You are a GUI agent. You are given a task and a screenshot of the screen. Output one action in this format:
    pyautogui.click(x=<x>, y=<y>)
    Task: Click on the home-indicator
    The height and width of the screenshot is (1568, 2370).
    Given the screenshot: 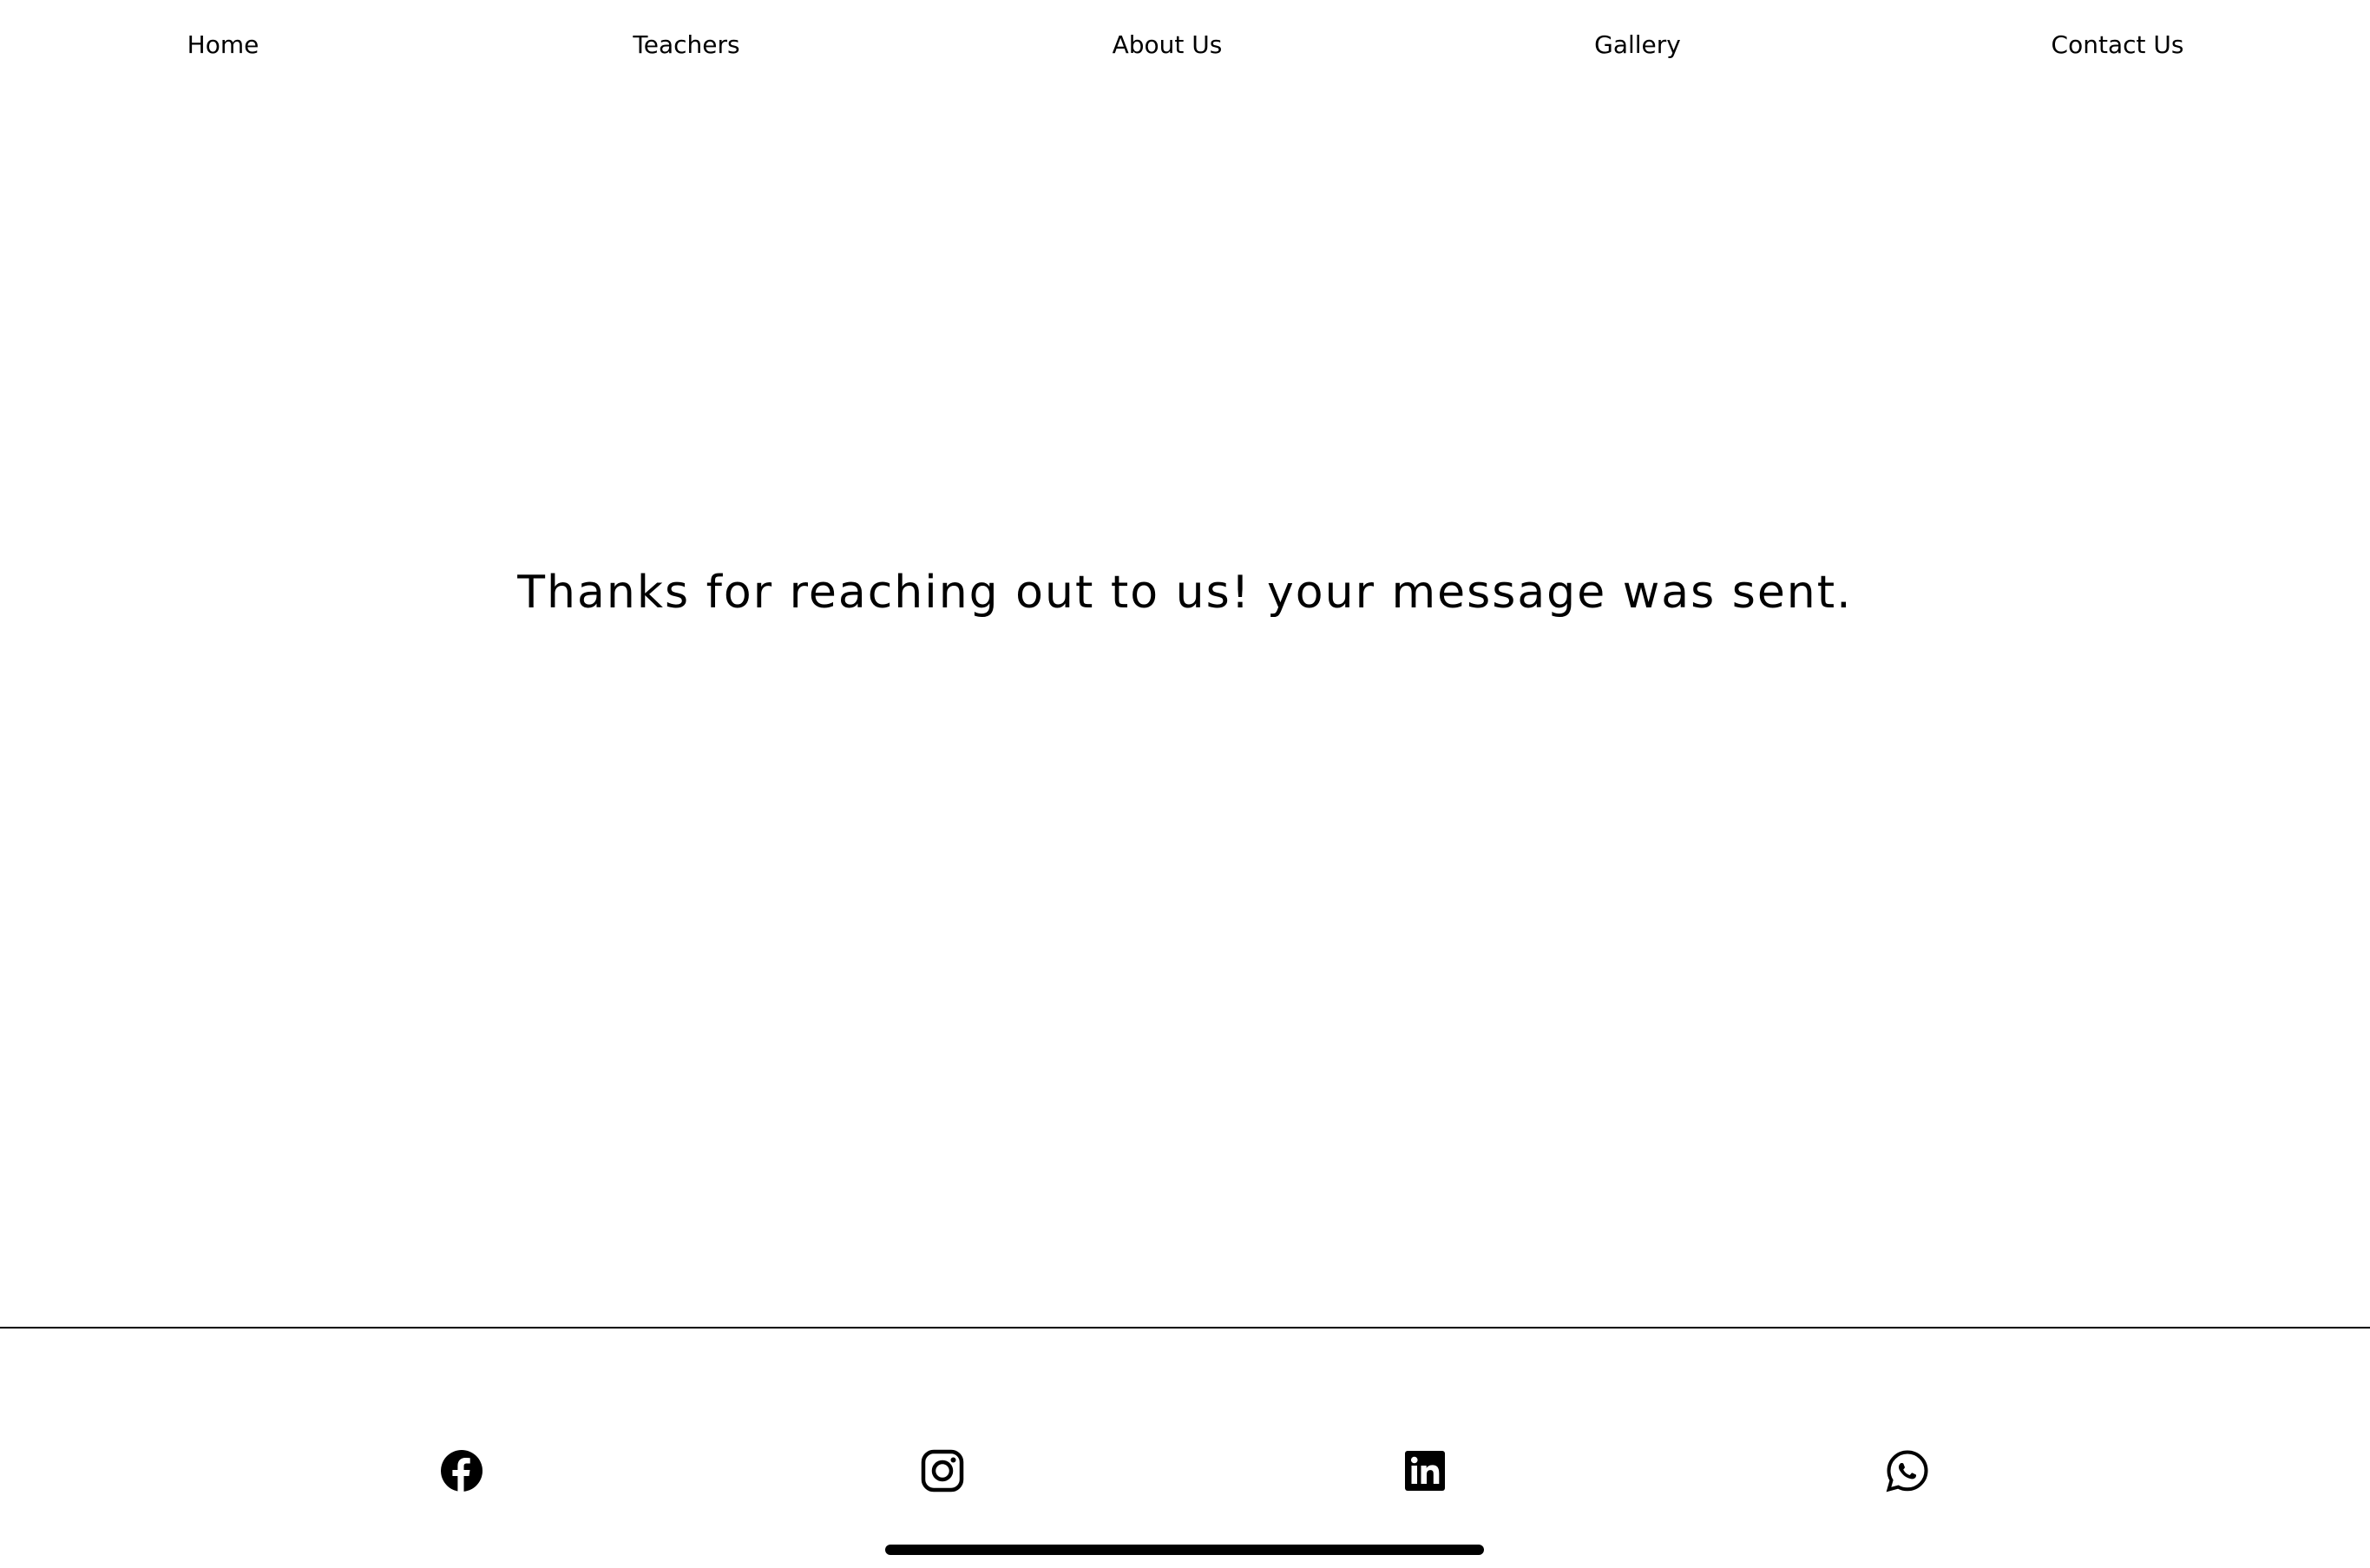 What is the action you would take?
    pyautogui.click(x=1184, y=1550)
    